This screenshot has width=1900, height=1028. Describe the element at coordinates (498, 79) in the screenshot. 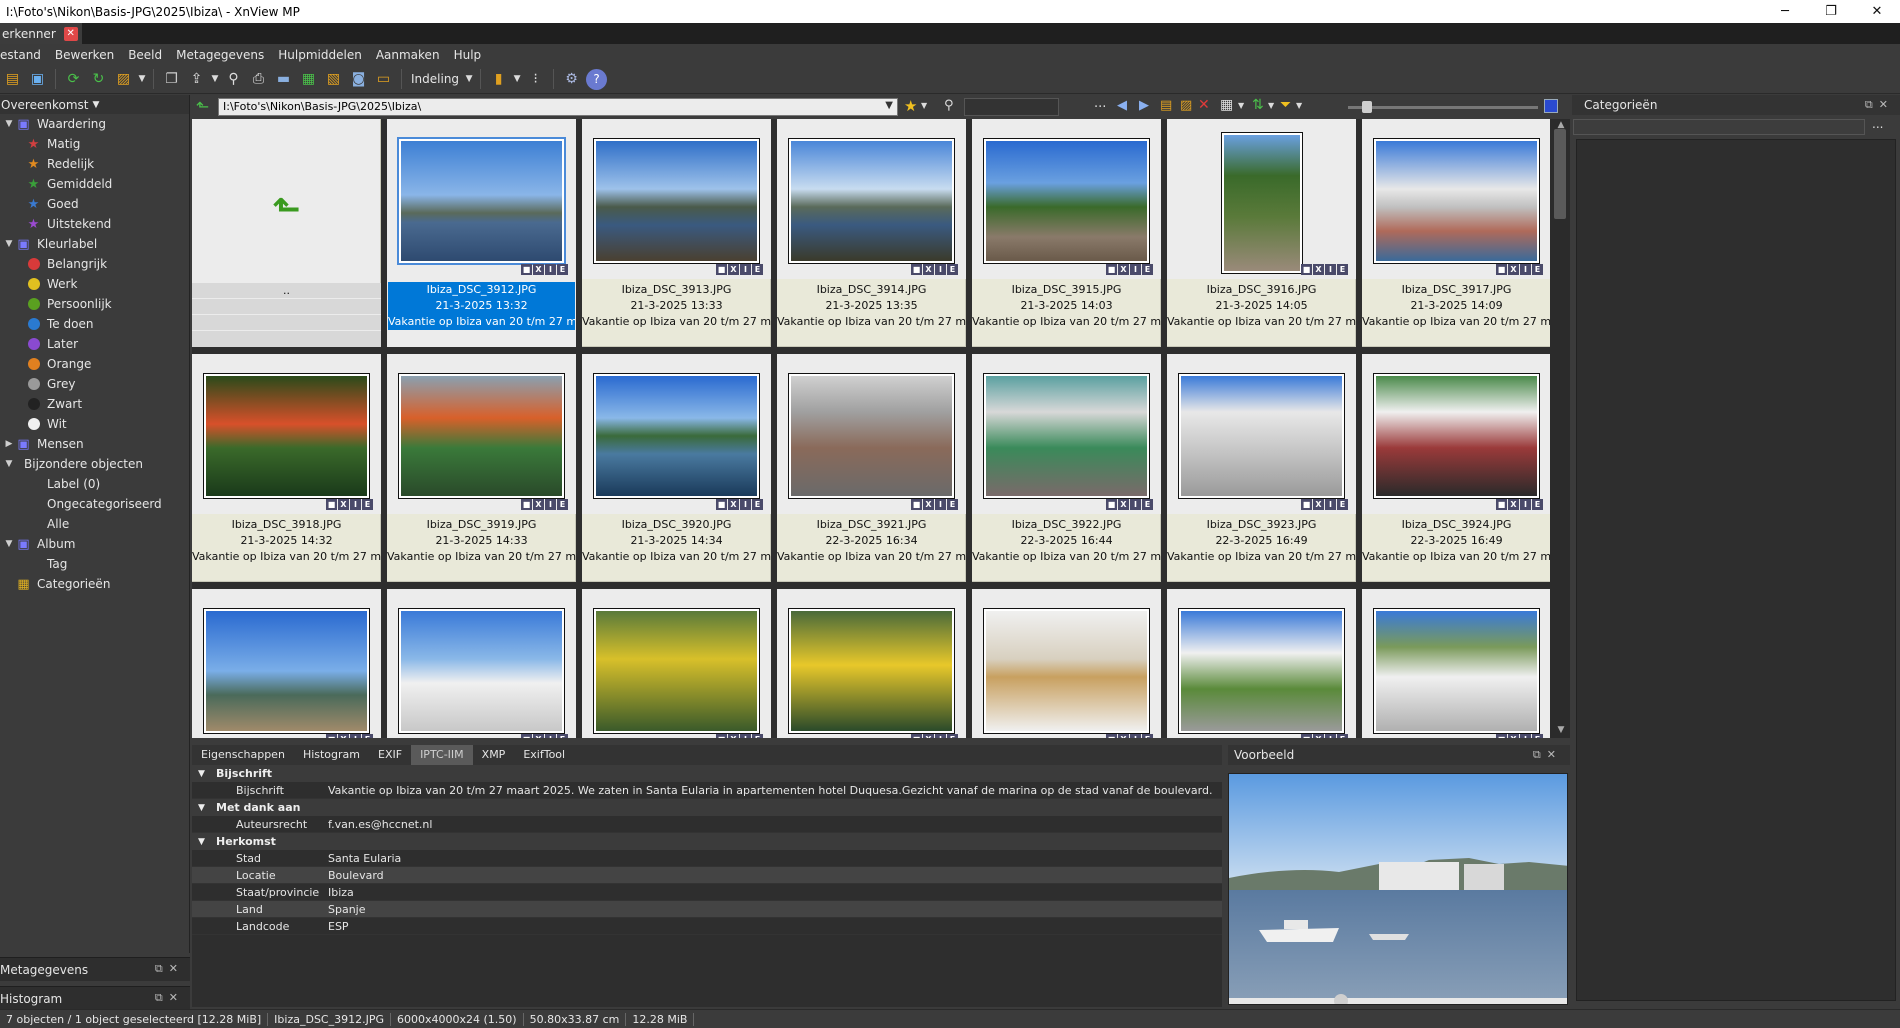

I see `bookmark-icon: ▮` at that location.